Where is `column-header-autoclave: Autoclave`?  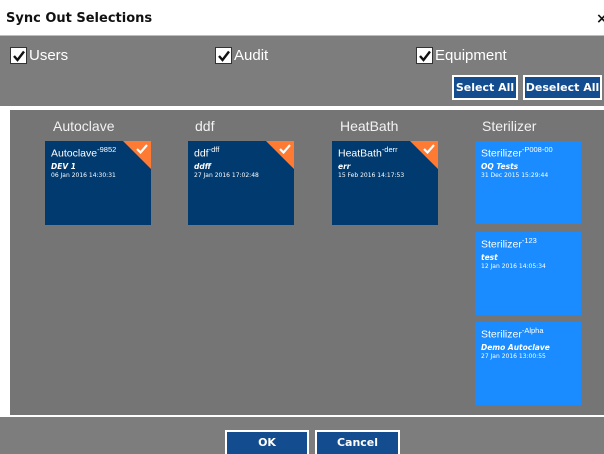
column-header-autoclave: Autoclave is located at coordinates (84, 126).